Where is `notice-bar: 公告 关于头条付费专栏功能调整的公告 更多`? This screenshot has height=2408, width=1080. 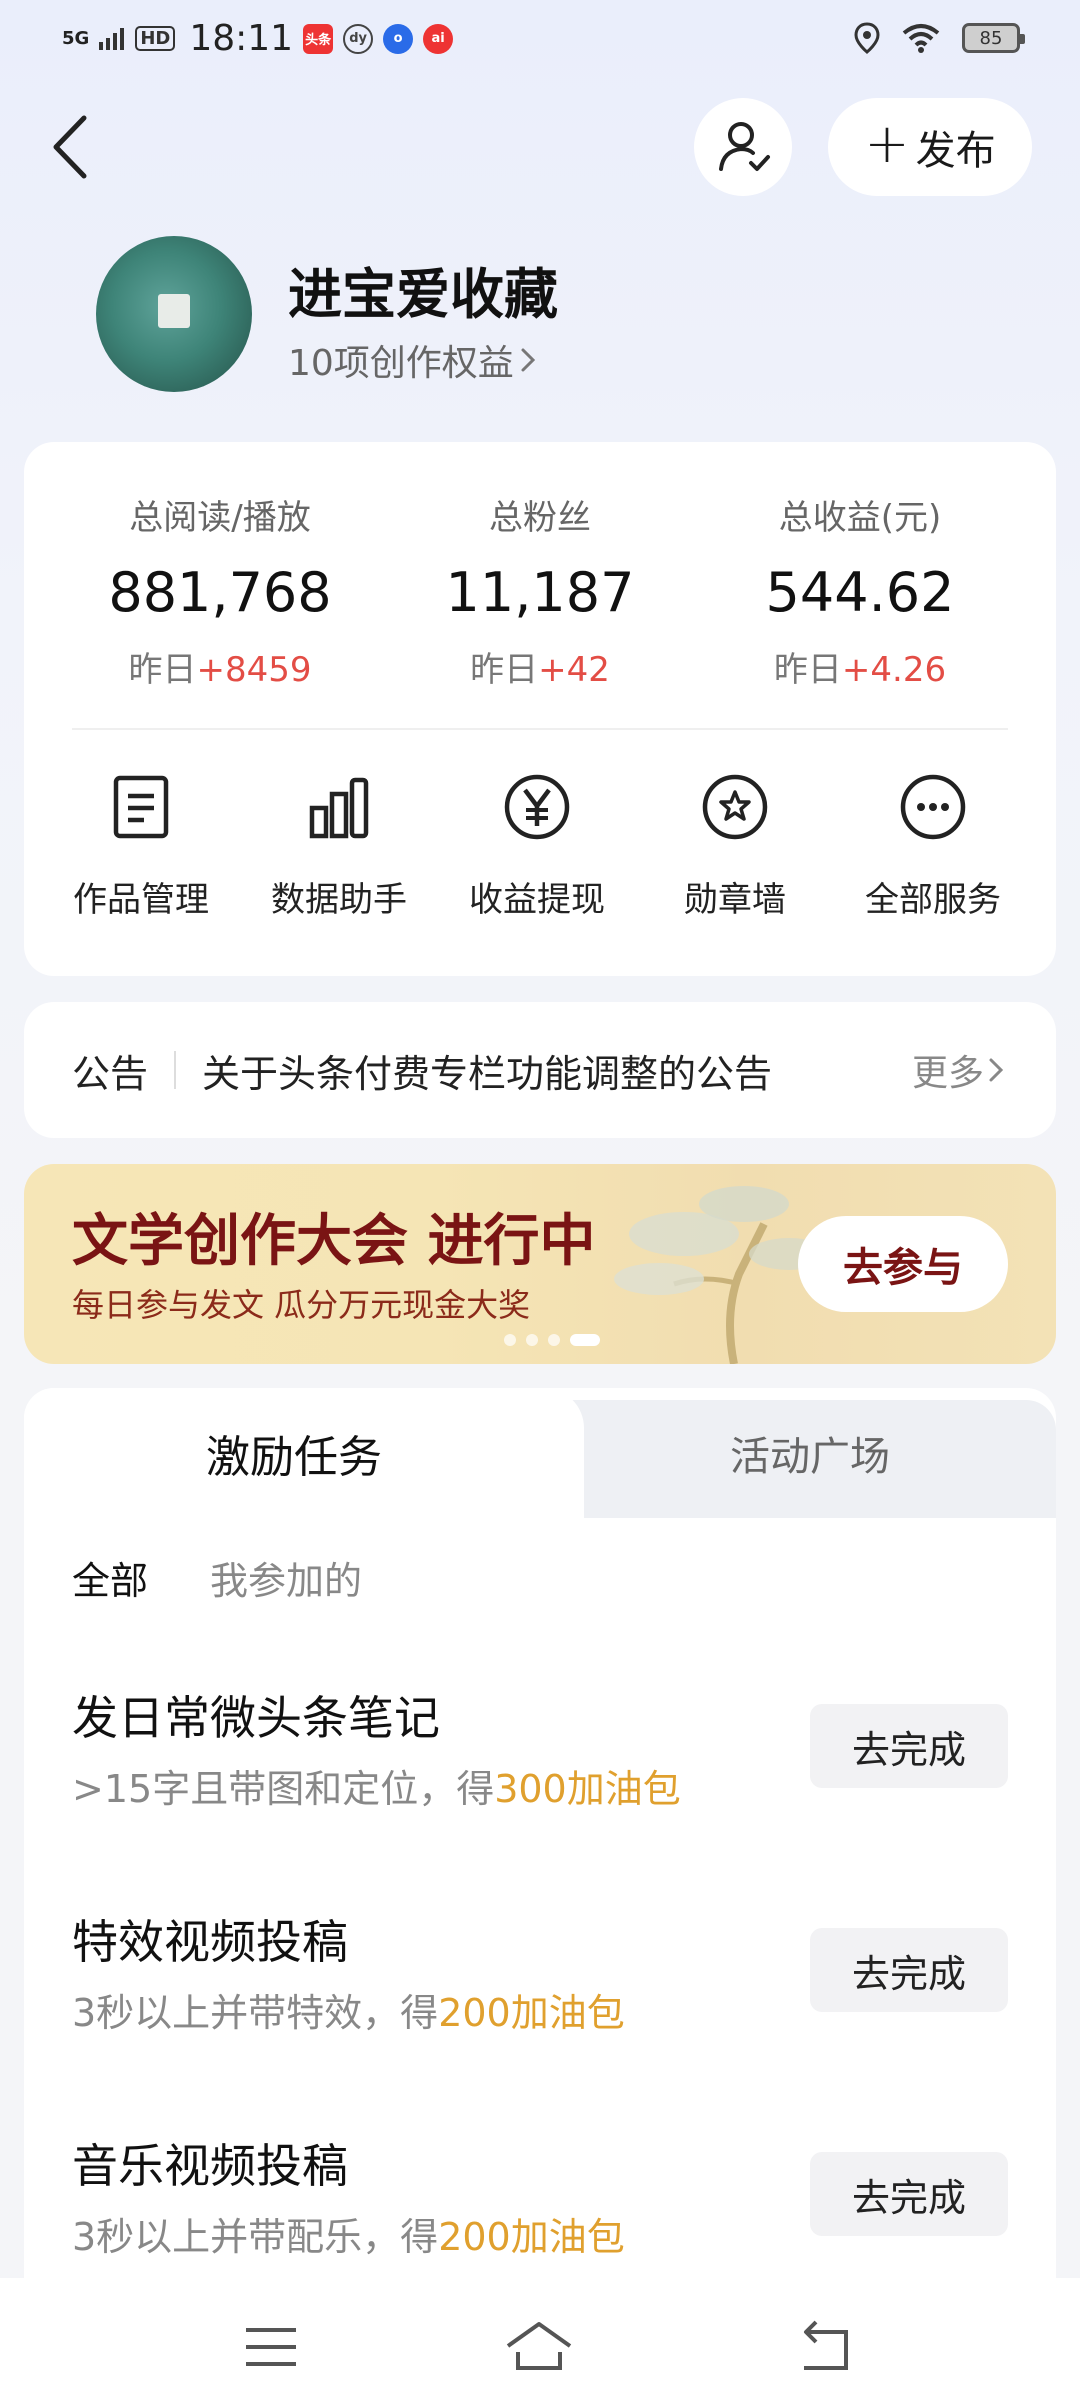
notice-bar: 公告 关于头条付费专栏功能调整的公告 更多 is located at coordinates (540, 1070).